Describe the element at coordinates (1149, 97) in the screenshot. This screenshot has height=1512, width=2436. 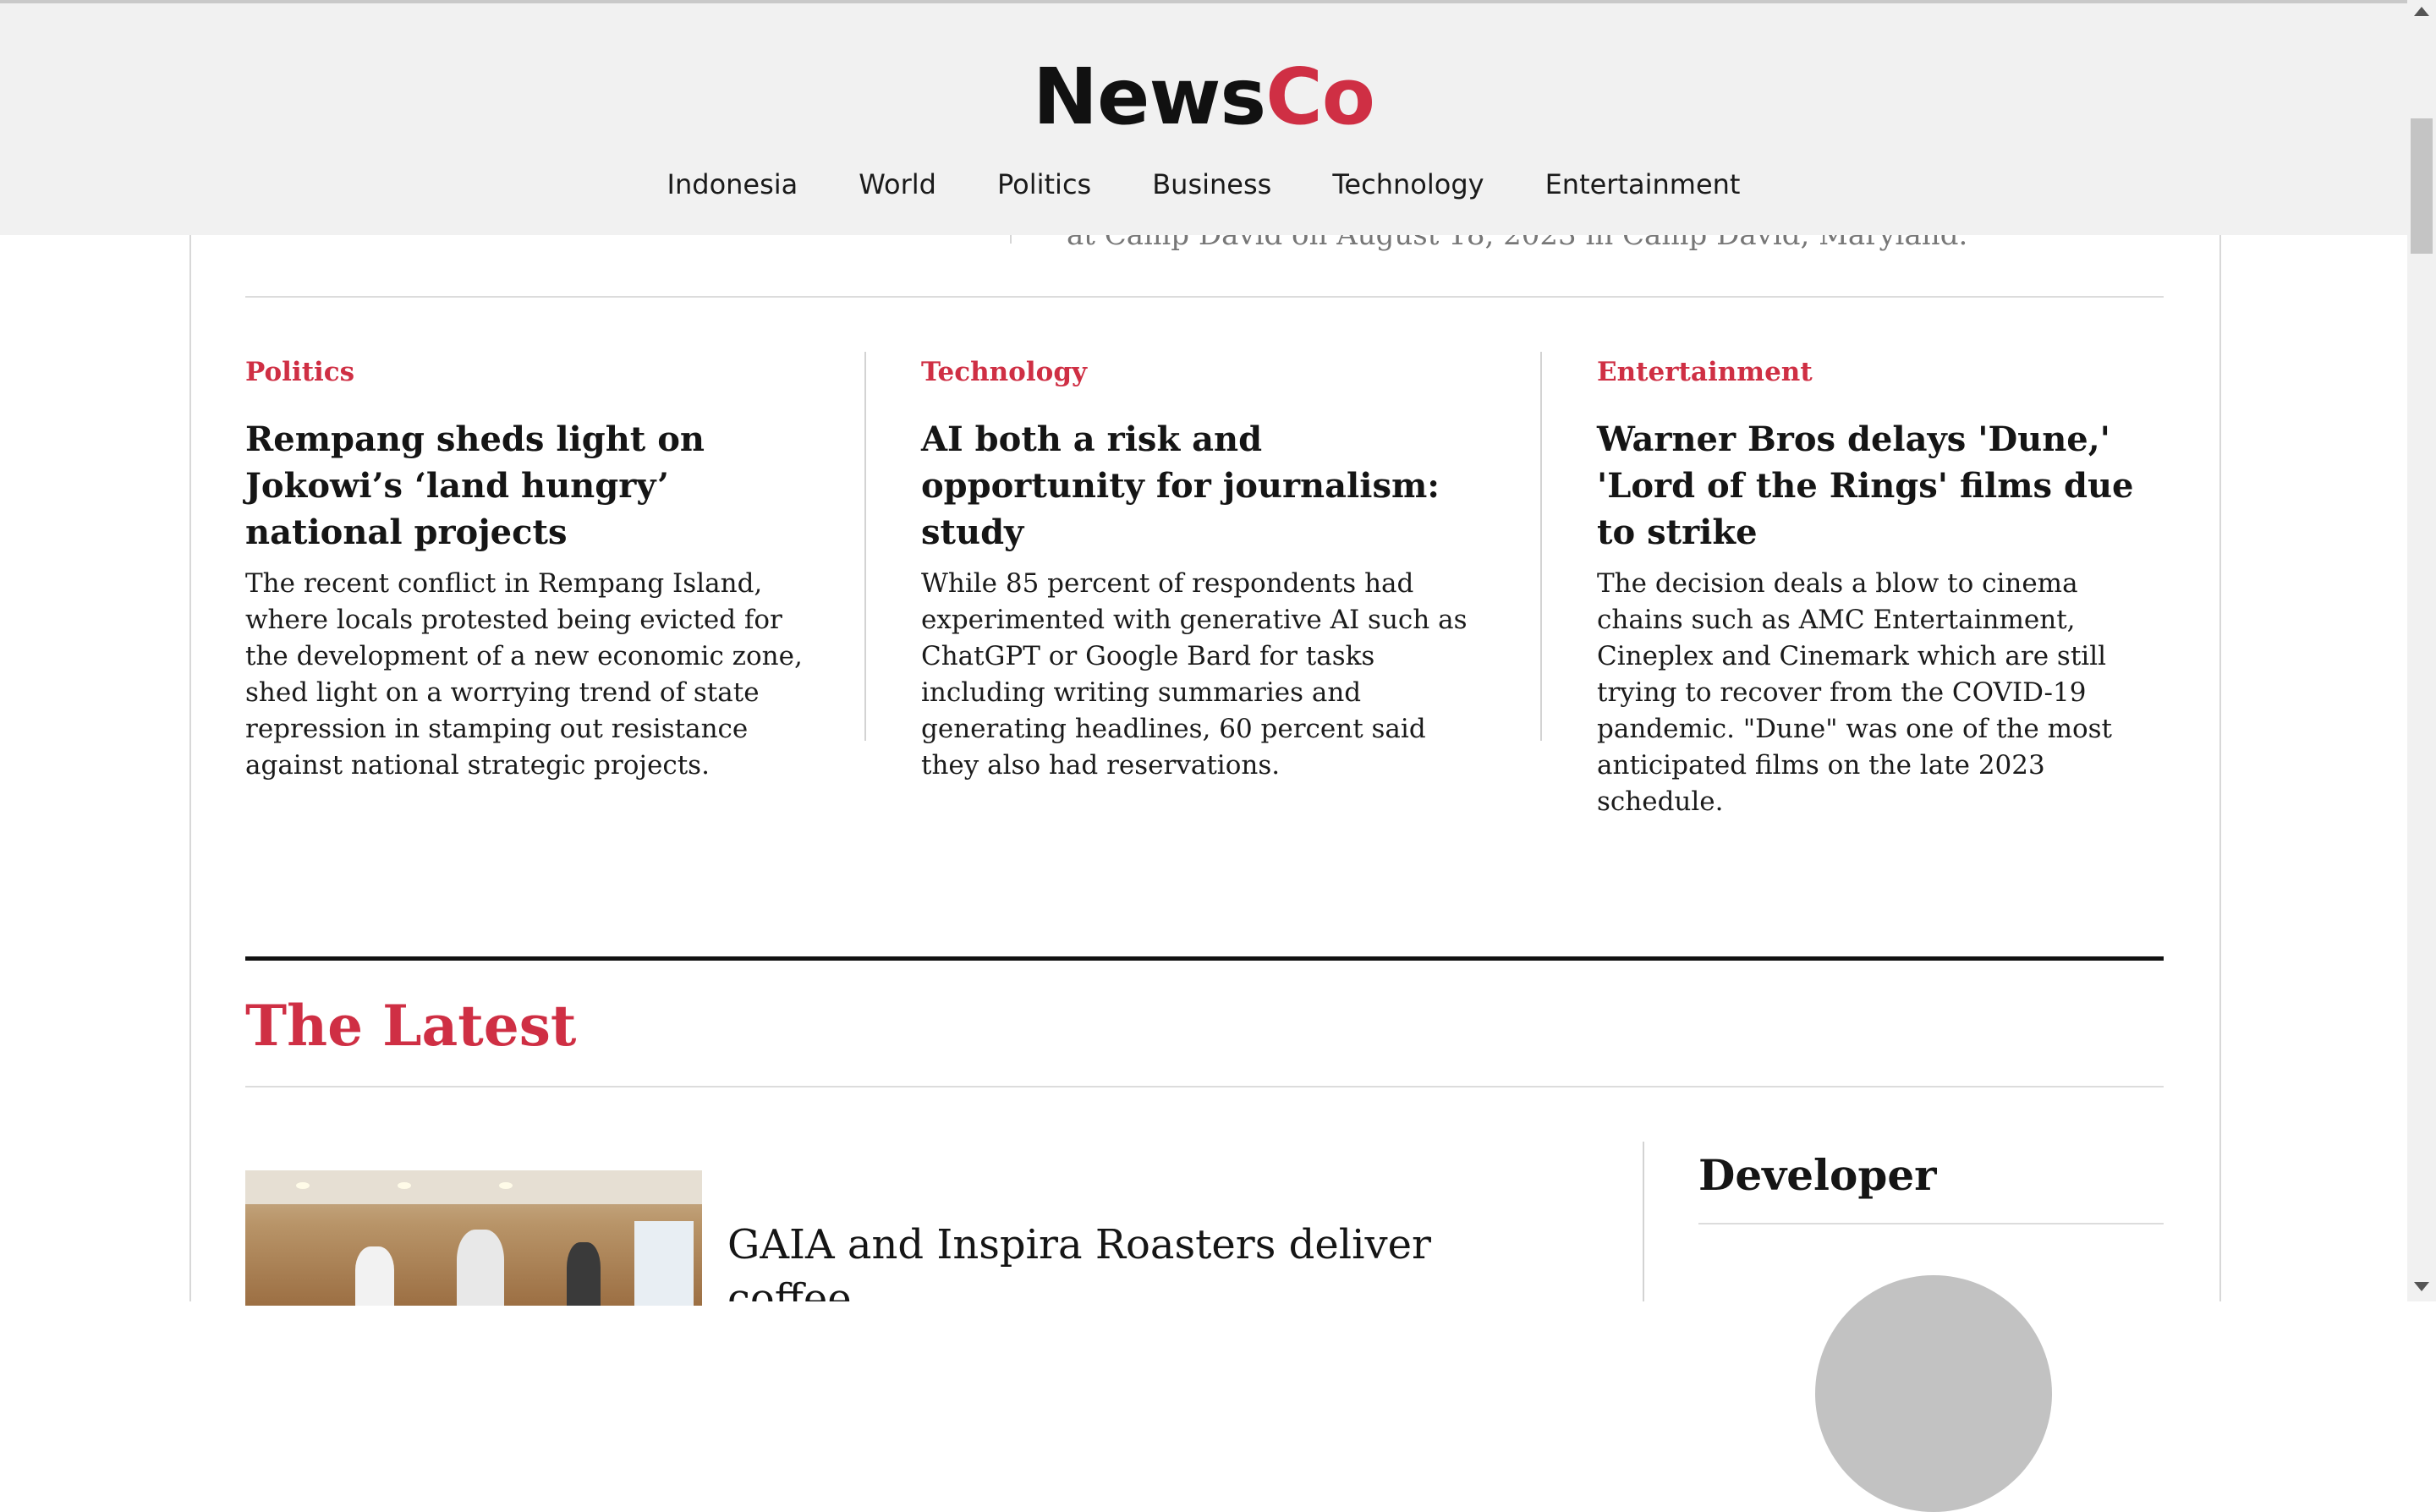
I see `logo-news: News` at that location.